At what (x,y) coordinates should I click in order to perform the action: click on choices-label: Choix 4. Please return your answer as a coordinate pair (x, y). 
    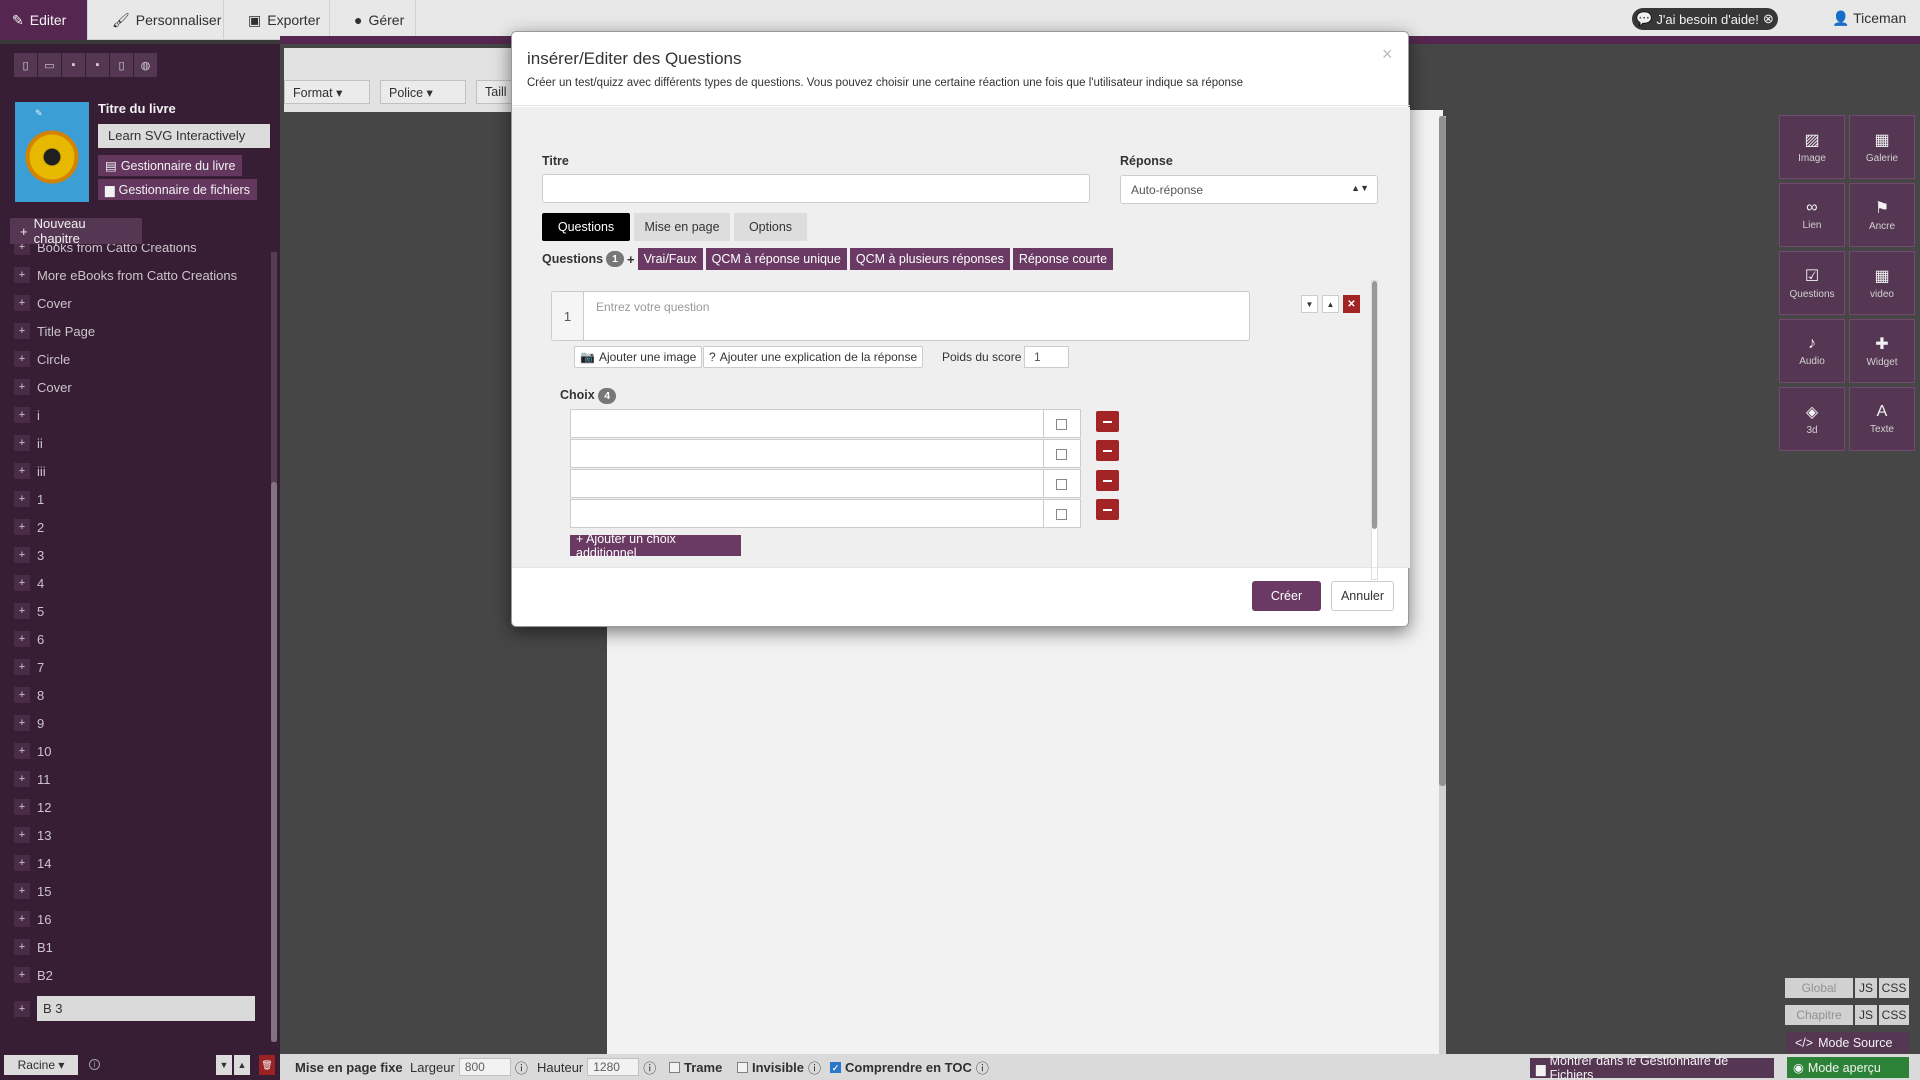
    Looking at the image, I should click on (588, 396).